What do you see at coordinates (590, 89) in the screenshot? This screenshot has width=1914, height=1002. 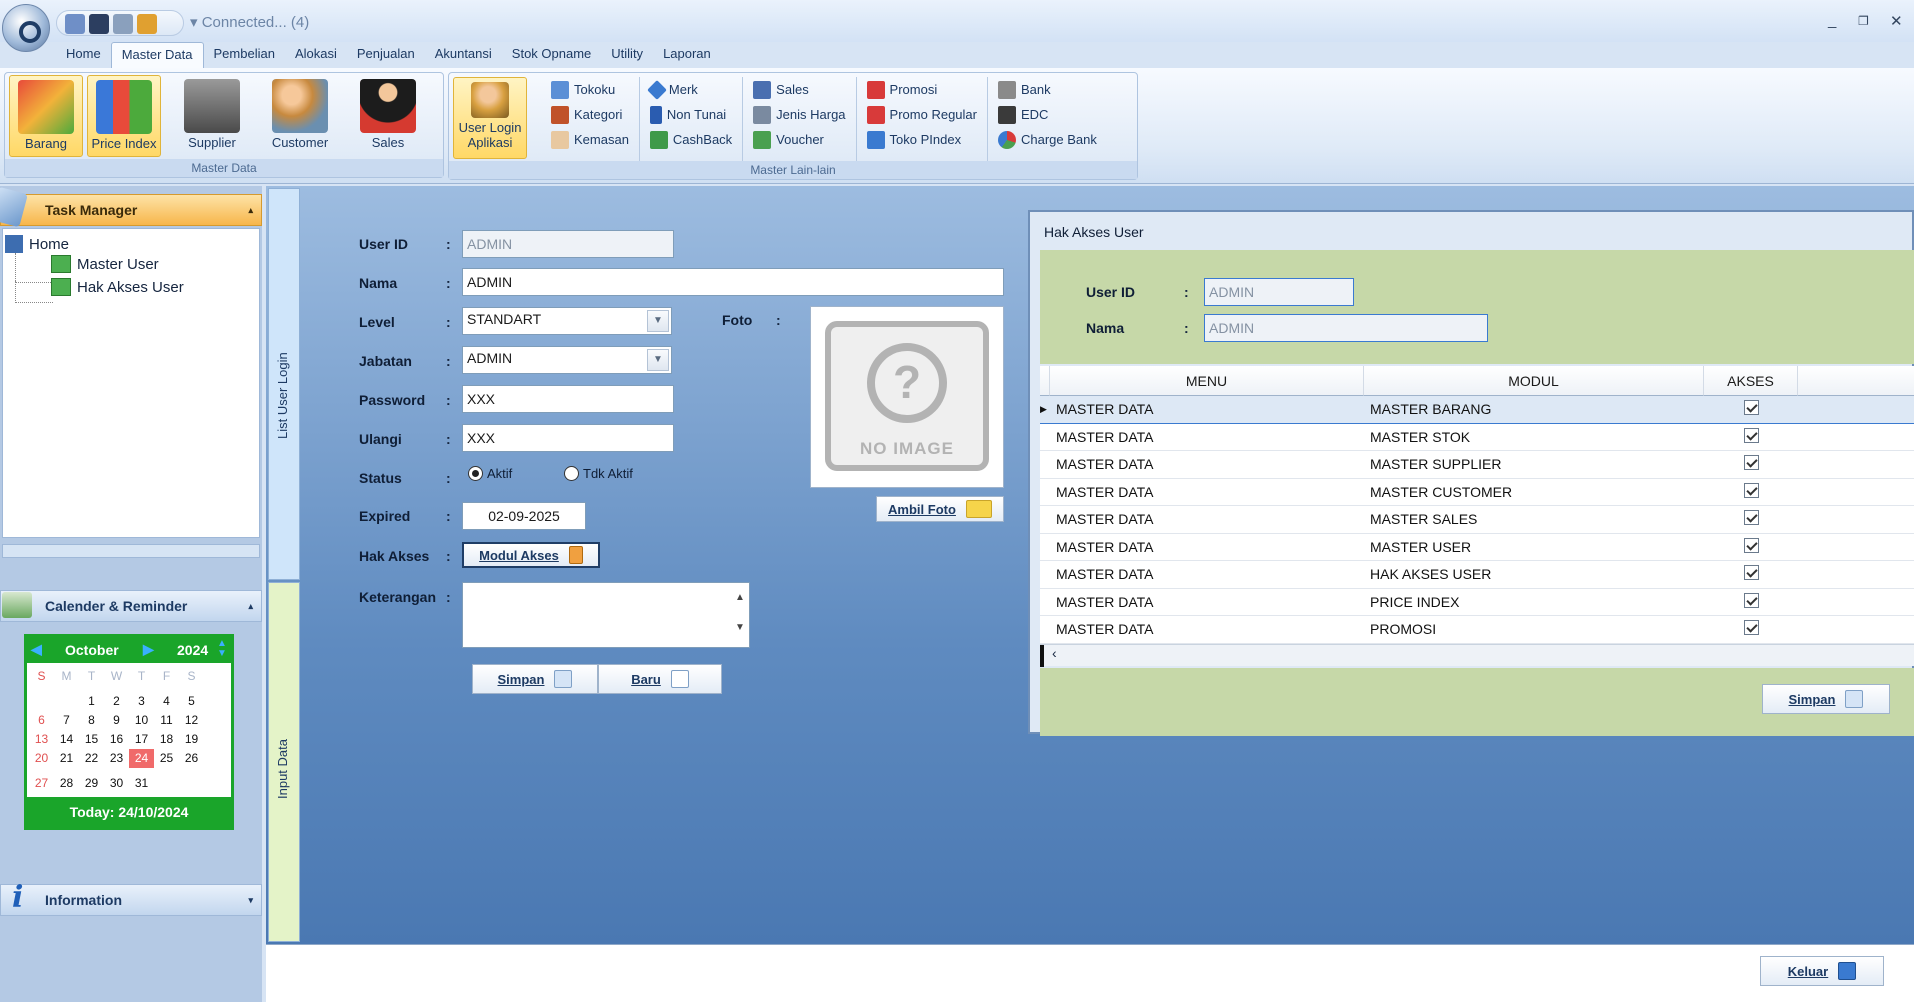 I see `tokoku-button: Tokoku` at bounding box center [590, 89].